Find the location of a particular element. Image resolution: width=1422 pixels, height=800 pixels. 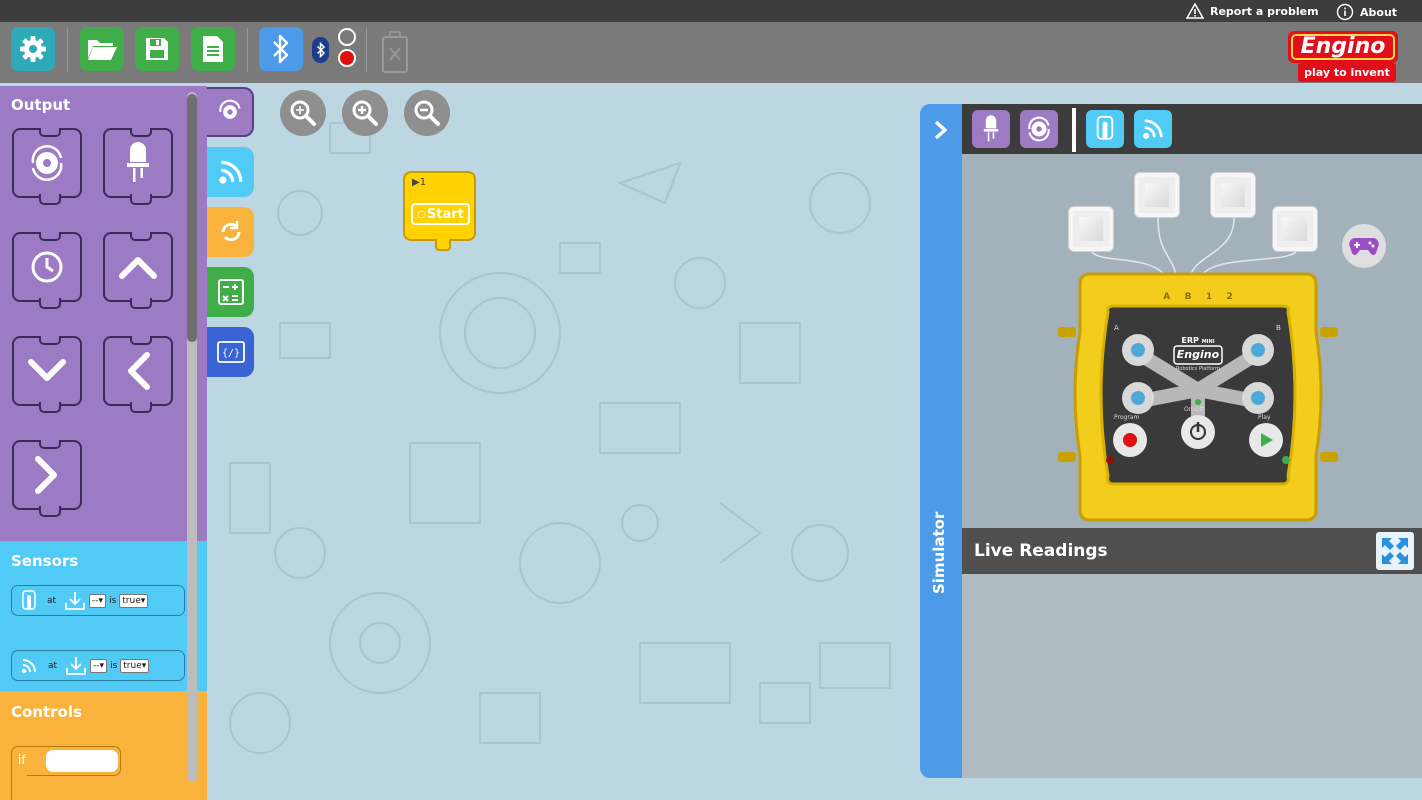

about-link: About is located at coordinates (1366, 12).